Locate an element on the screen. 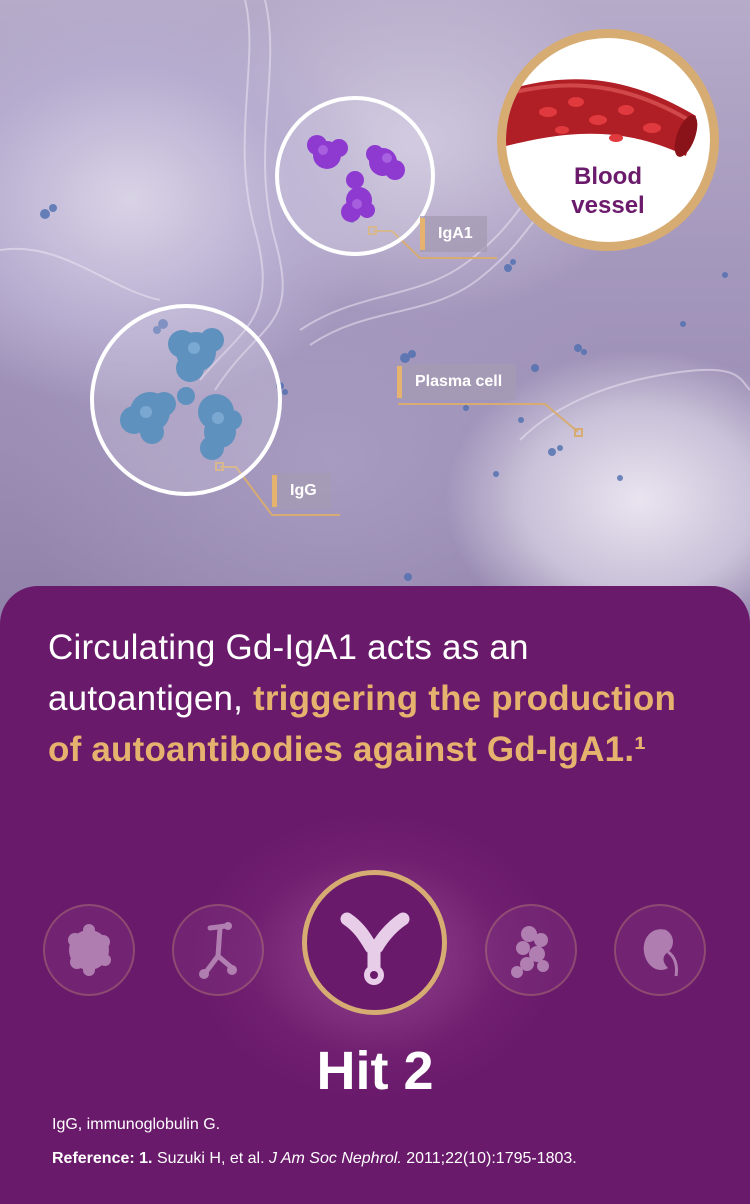 The image size is (750, 1204). immune-complex-icon is located at coordinates (530, 952).